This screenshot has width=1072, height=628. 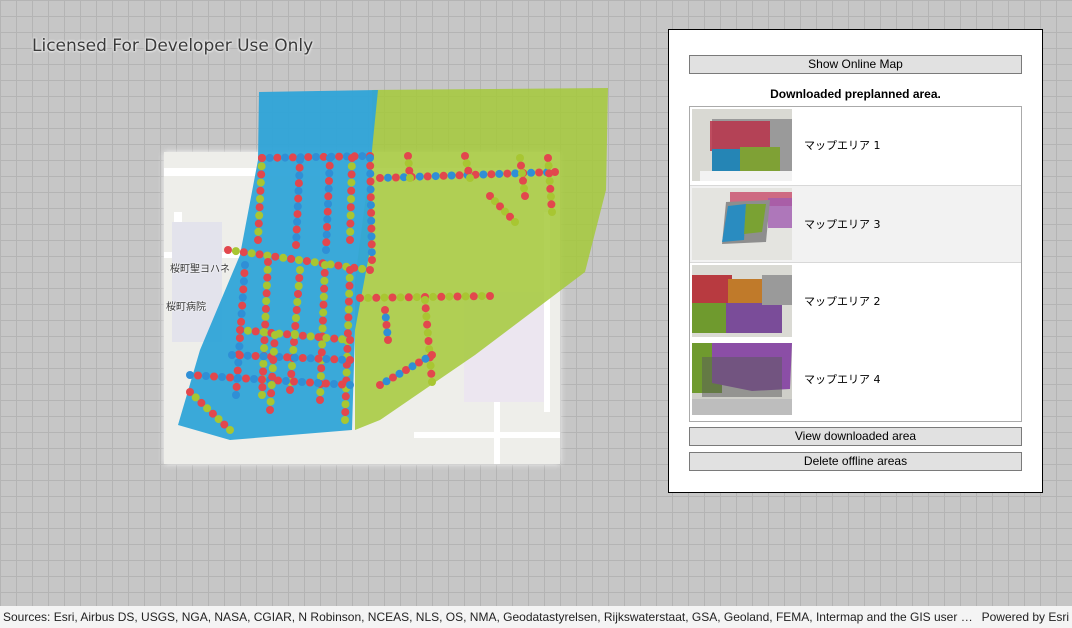 What do you see at coordinates (842, 224) in the screenshot?
I see `area-label: マップエリア 3` at bounding box center [842, 224].